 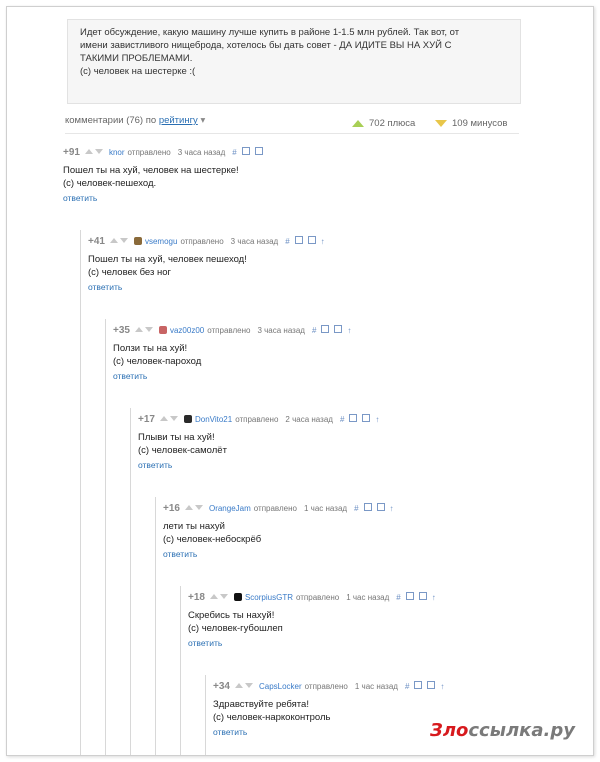 What do you see at coordinates (150, 348) in the screenshot?
I see `comment-line: Ползи ты на хуй!` at bounding box center [150, 348].